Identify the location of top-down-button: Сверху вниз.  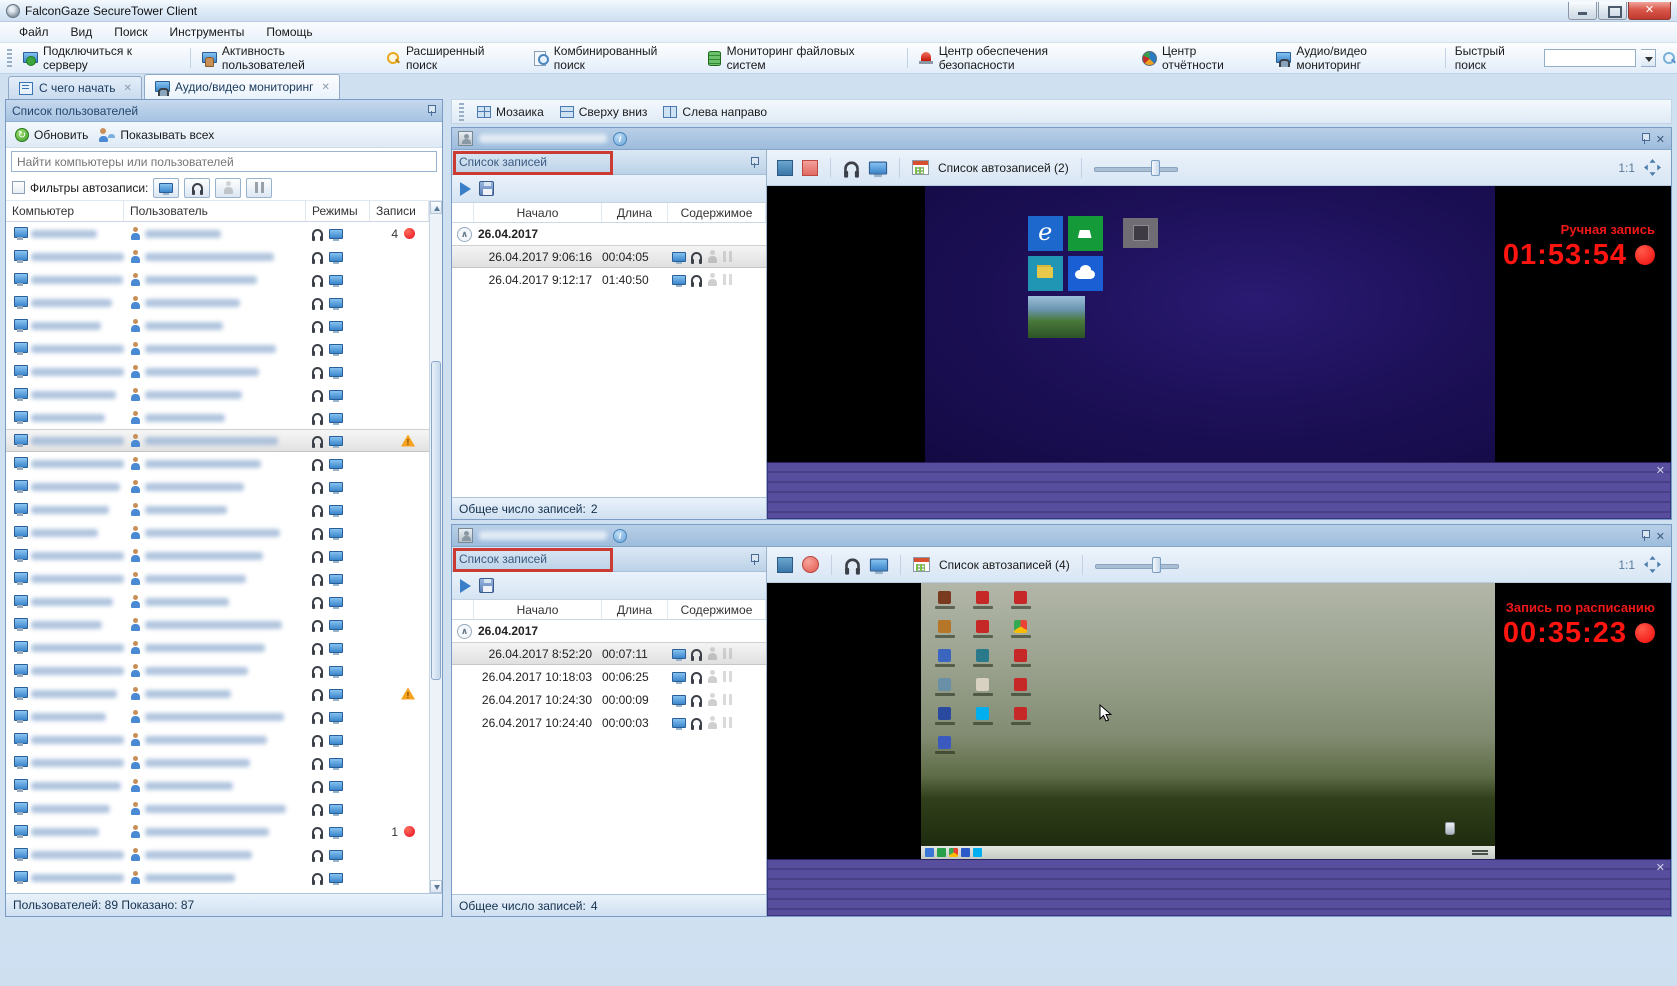
(604, 112).